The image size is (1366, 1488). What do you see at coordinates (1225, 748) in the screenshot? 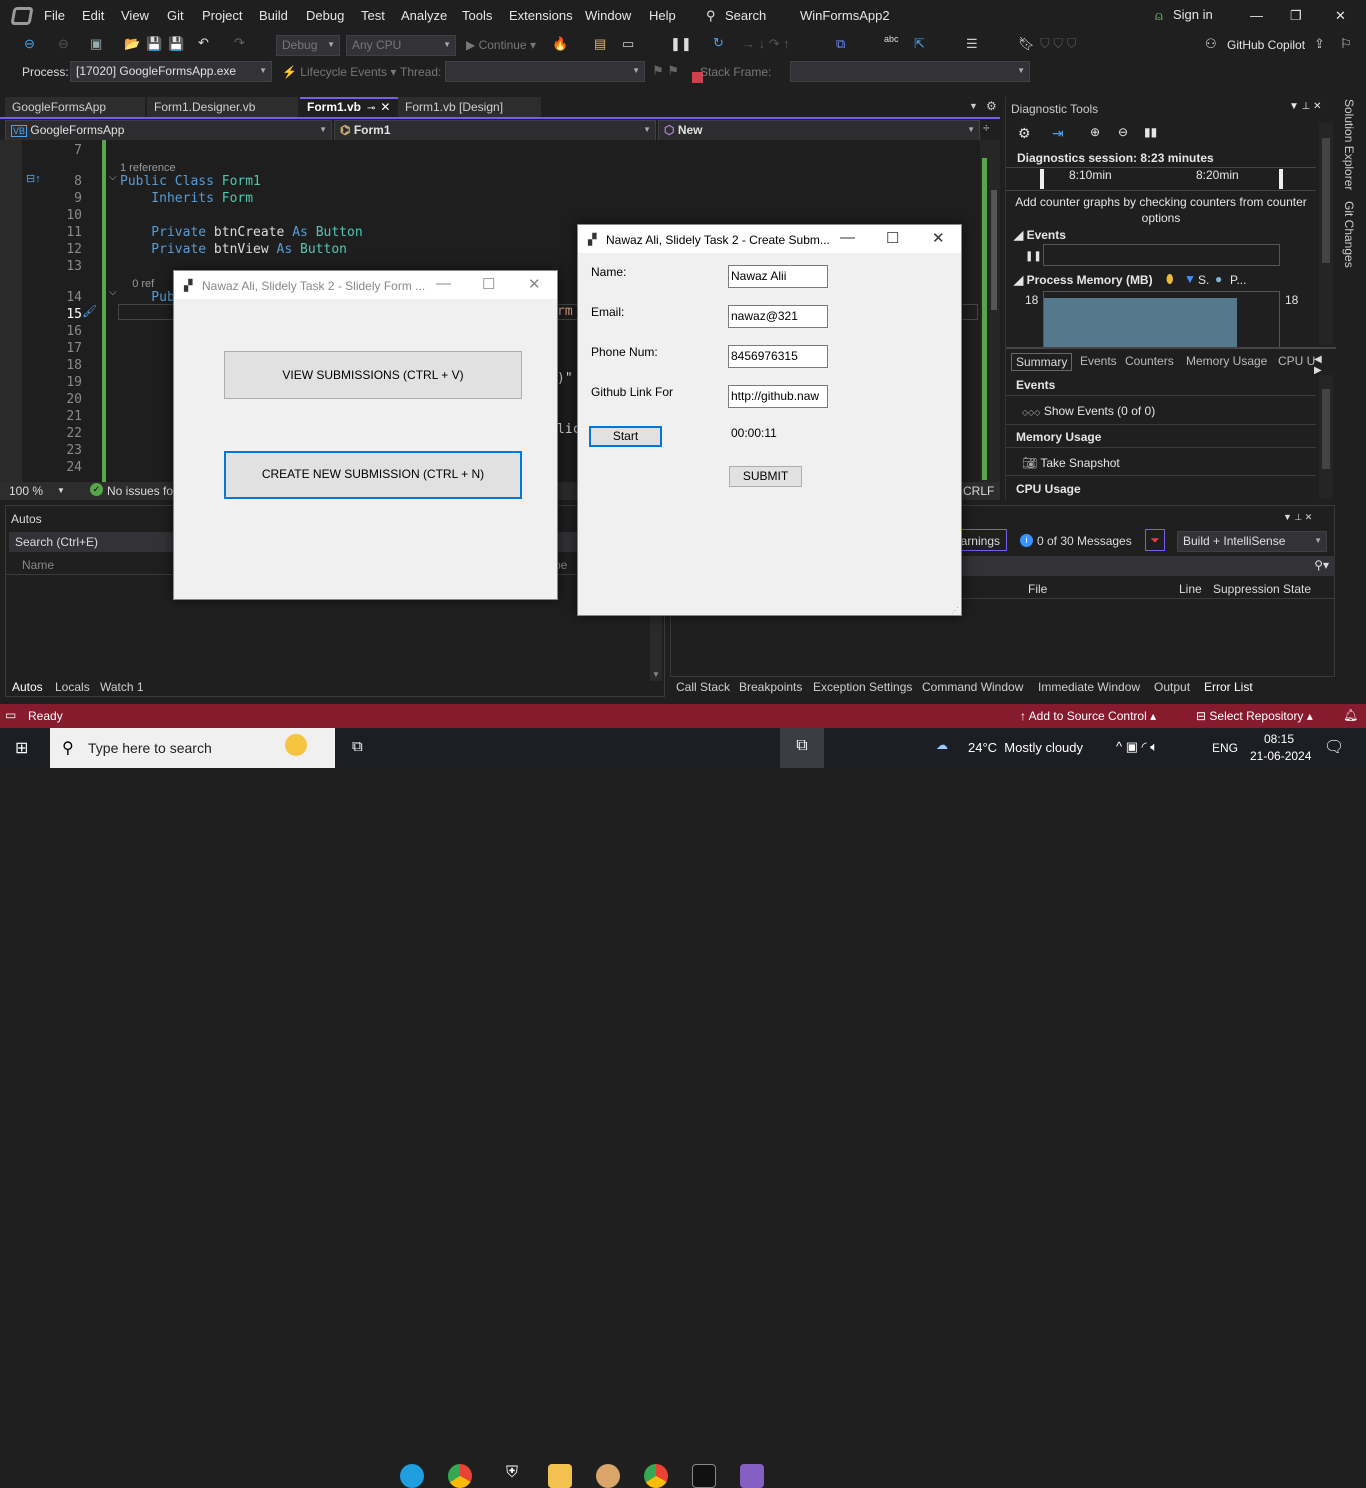
I see `language: ENG` at bounding box center [1225, 748].